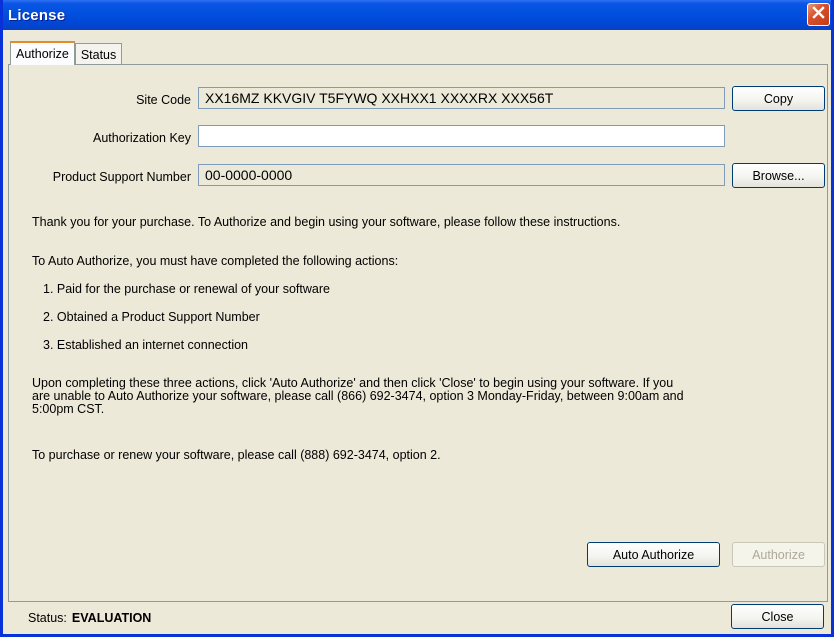  What do you see at coordinates (777, 616) in the screenshot?
I see `close-button: Close` at bounding box center [777, 616].